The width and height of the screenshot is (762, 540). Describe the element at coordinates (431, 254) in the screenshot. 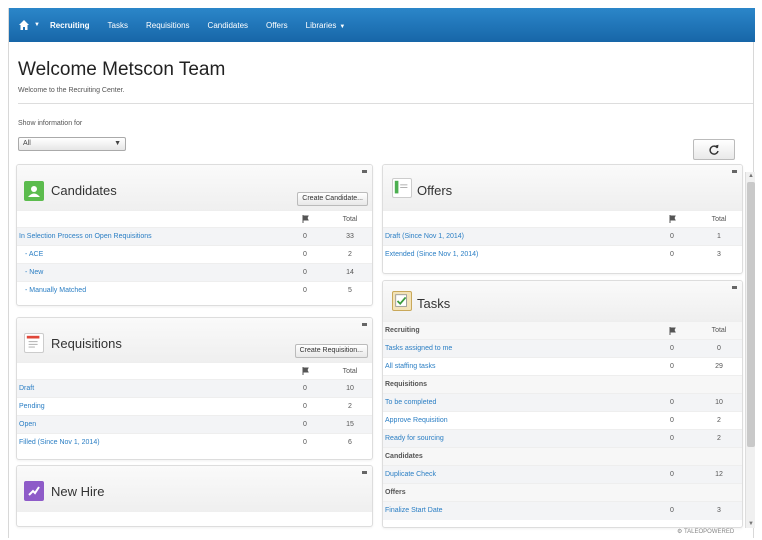

I see `offers-extended-link: Extended (Since Nov 1, 2014)` at that location.